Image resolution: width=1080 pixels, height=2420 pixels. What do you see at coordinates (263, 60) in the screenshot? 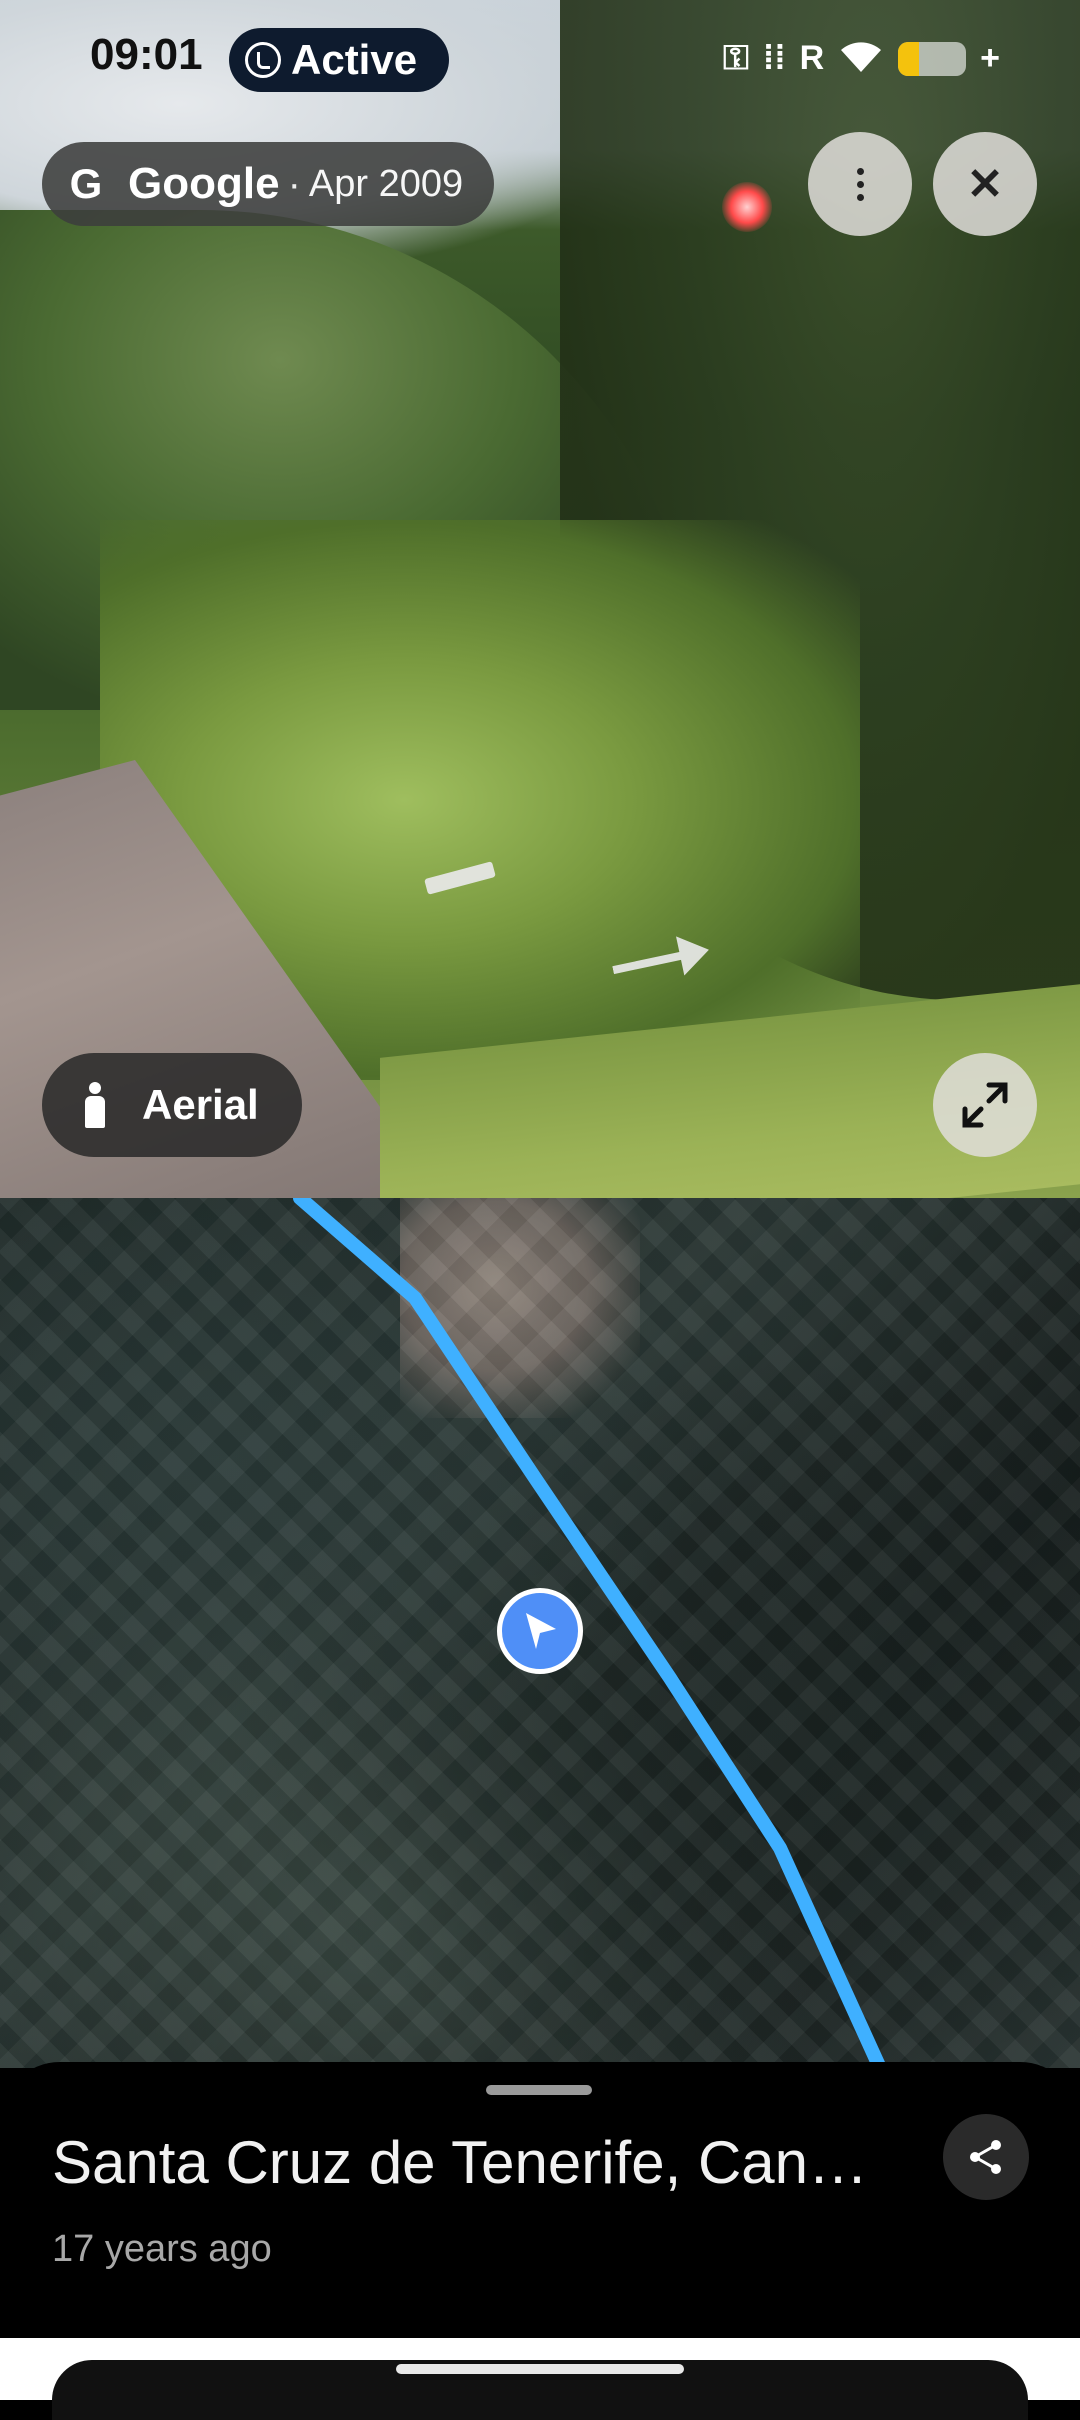
I see `call-timer-icon` at bounding box center [263, 60].